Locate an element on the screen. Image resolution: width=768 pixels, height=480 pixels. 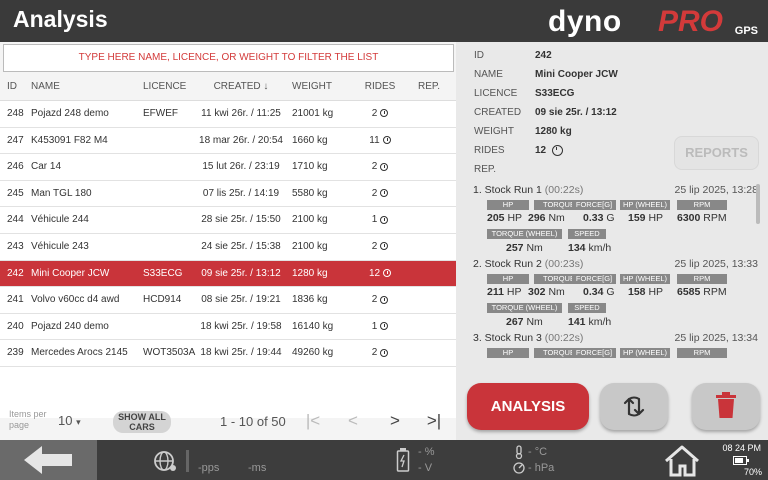
run-rpm-number: 6300 is located at coordinates (689, 218).